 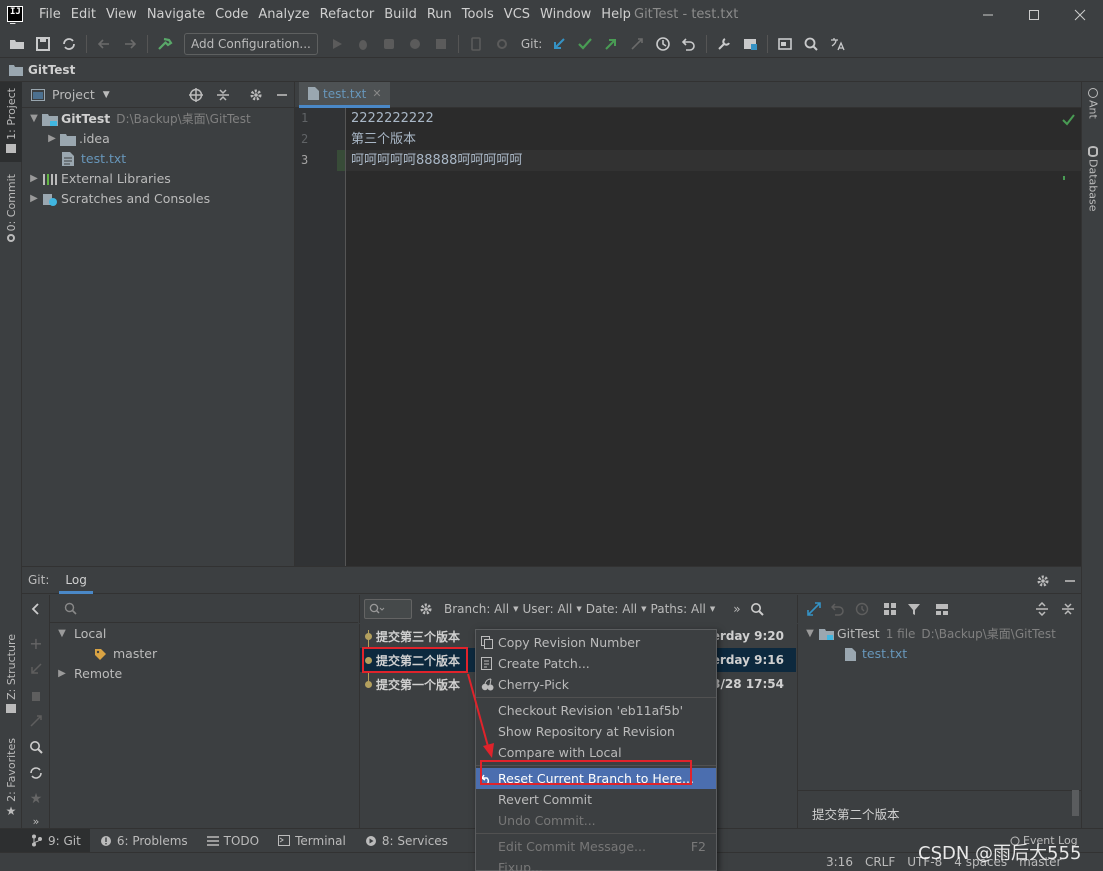 What do you see at coordinates (344, 95) in the screenshot?
I see `editor-tab-test-txt: test.txt ✕` at bounding box center [344, 95].